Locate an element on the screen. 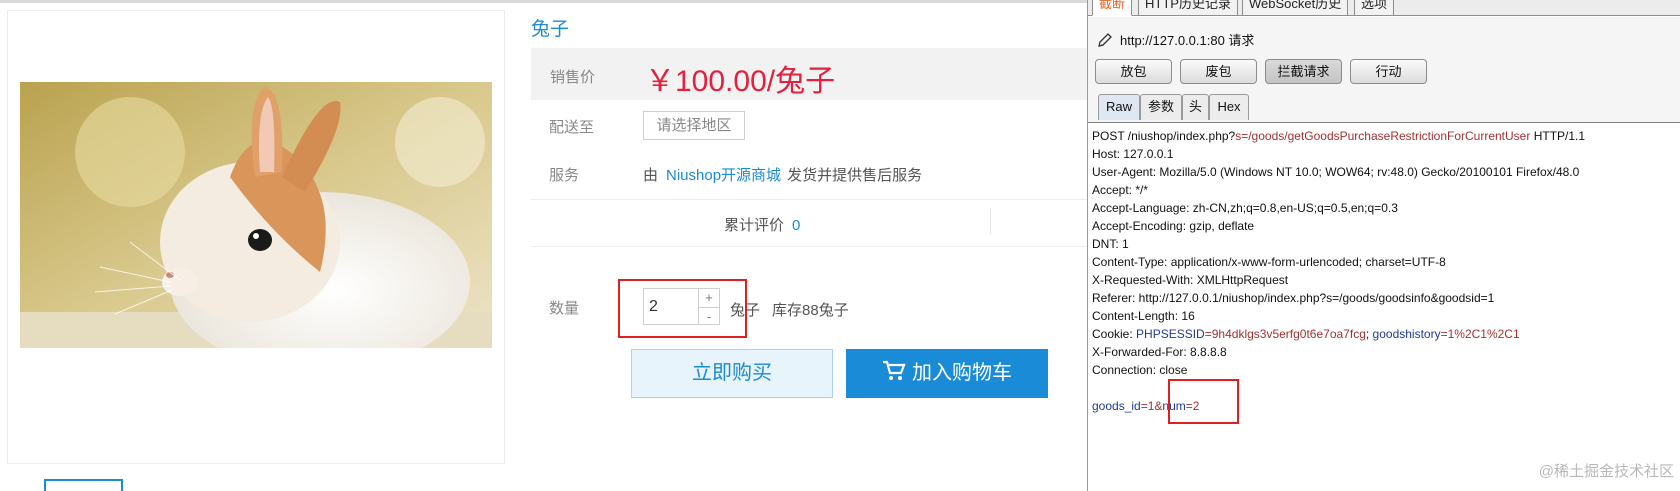  thumbnail-selected is located at coordinates (83, 485).